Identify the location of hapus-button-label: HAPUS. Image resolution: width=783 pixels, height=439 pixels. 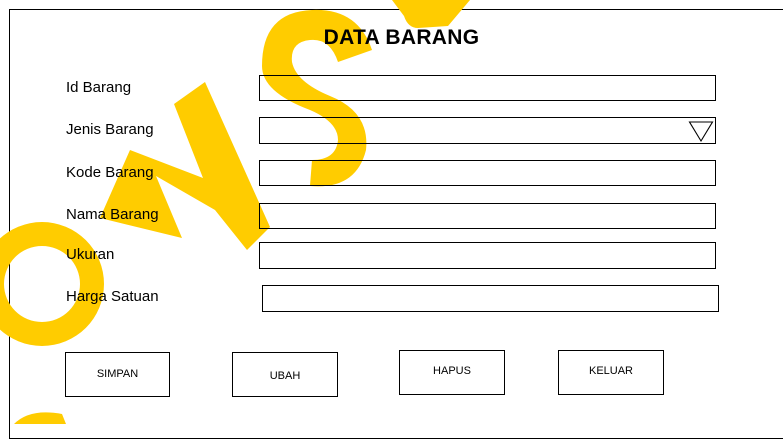
(452, 371).